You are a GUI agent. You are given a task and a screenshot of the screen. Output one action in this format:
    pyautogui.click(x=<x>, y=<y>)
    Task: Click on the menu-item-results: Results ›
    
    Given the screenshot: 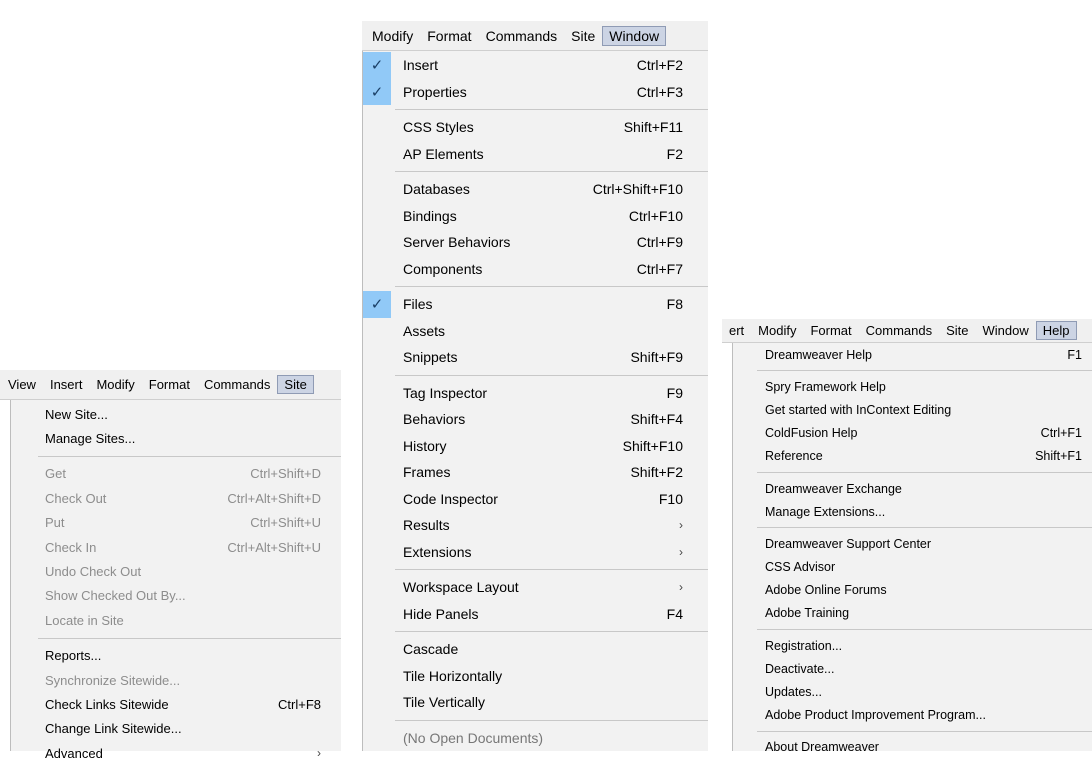 What is the action you would take?
    pyautogui.click(x=535, y=525)
    